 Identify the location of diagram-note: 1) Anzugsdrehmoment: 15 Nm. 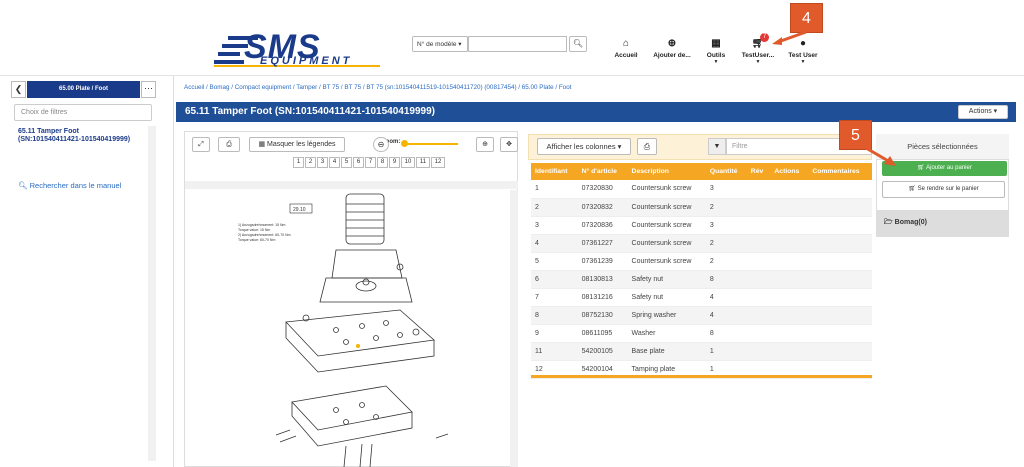
(262, 225).